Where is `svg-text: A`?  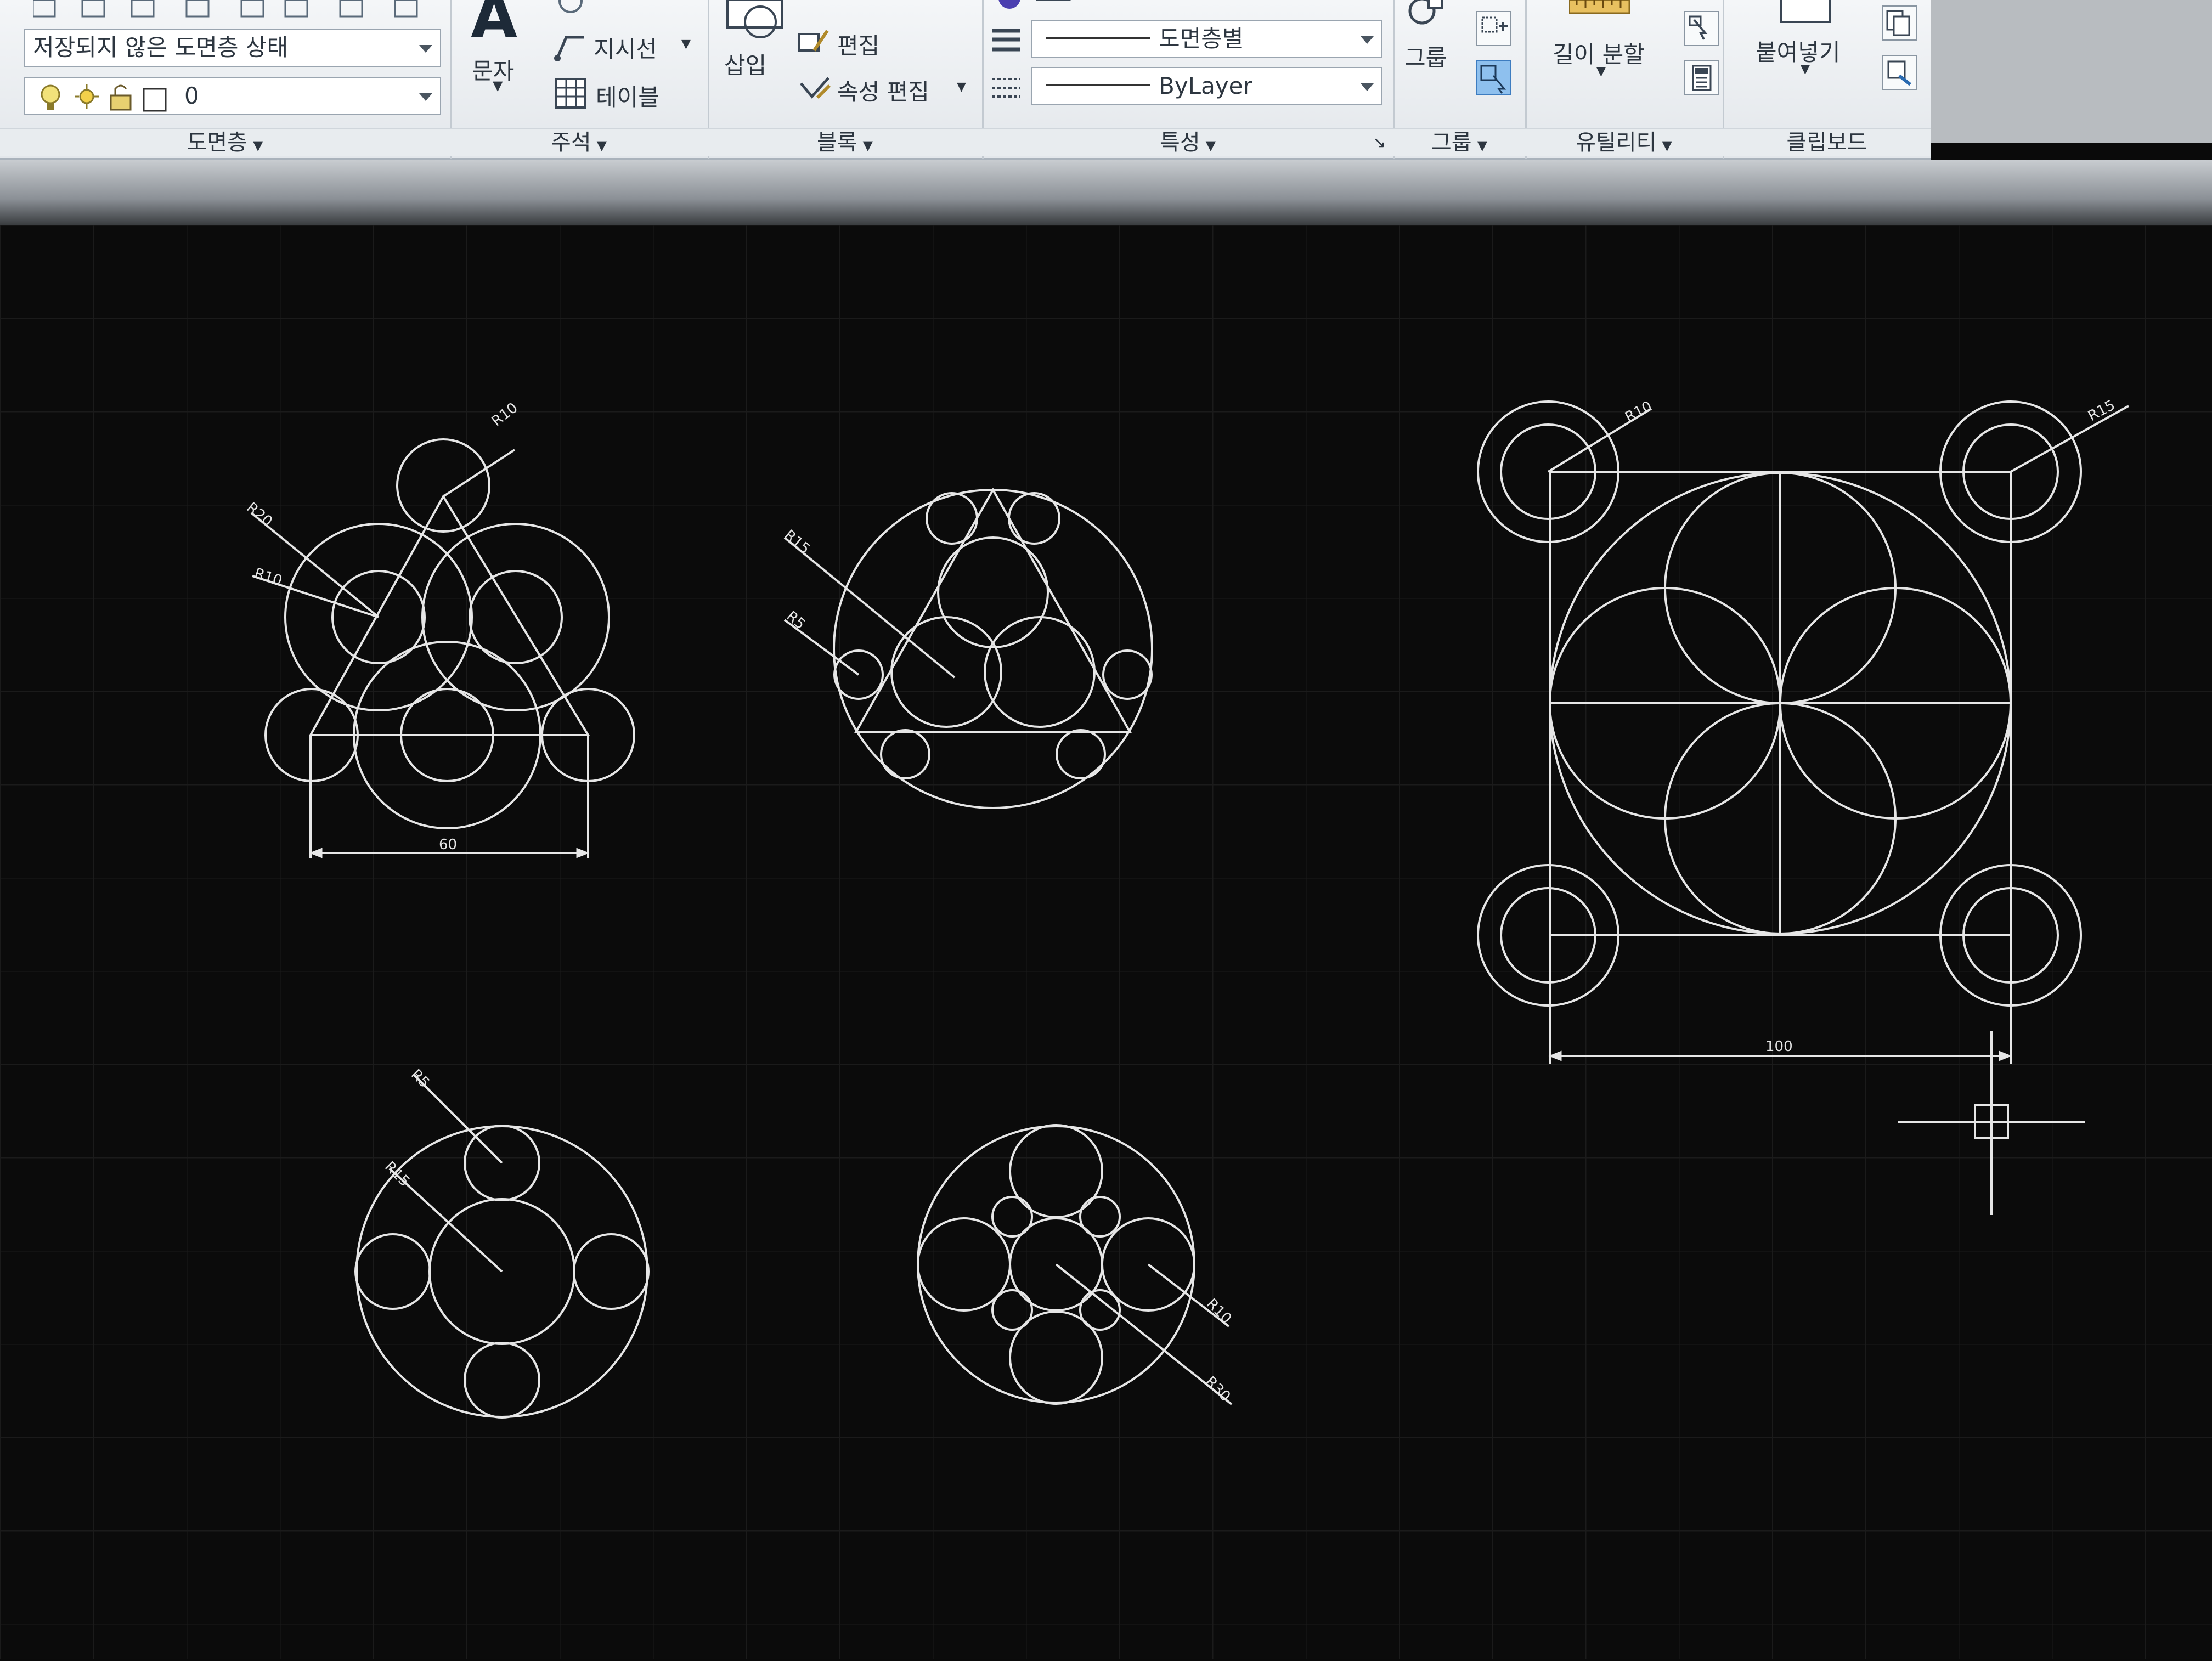 svg-text: A is located at coordinates (494, 25).